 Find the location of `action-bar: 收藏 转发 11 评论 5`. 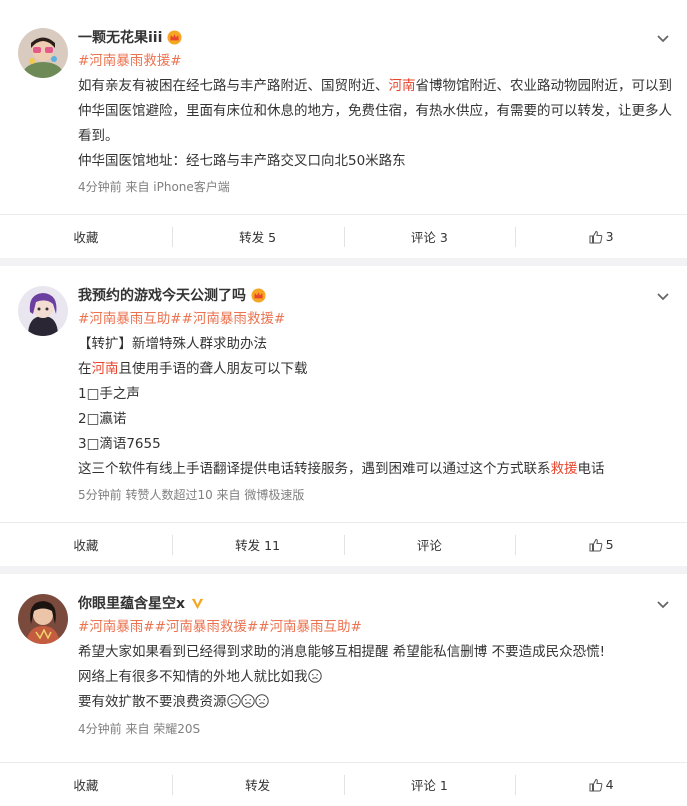

action-bar: 收藏 转发 11 评论 5 is located at coordinates (343, 544).